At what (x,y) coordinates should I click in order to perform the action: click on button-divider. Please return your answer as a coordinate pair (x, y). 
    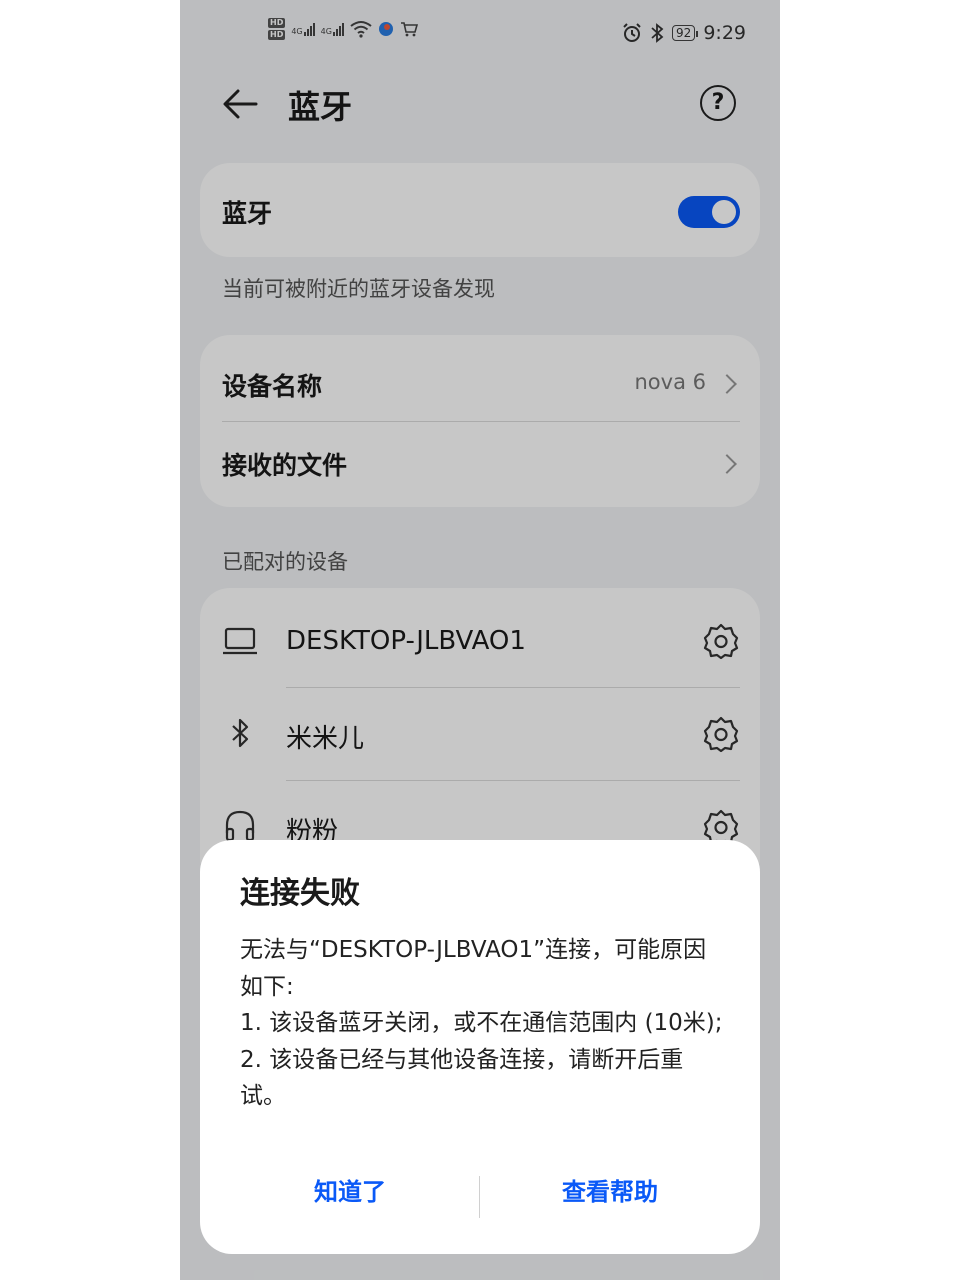
    Looking at the image, I should click on (479, 1197).